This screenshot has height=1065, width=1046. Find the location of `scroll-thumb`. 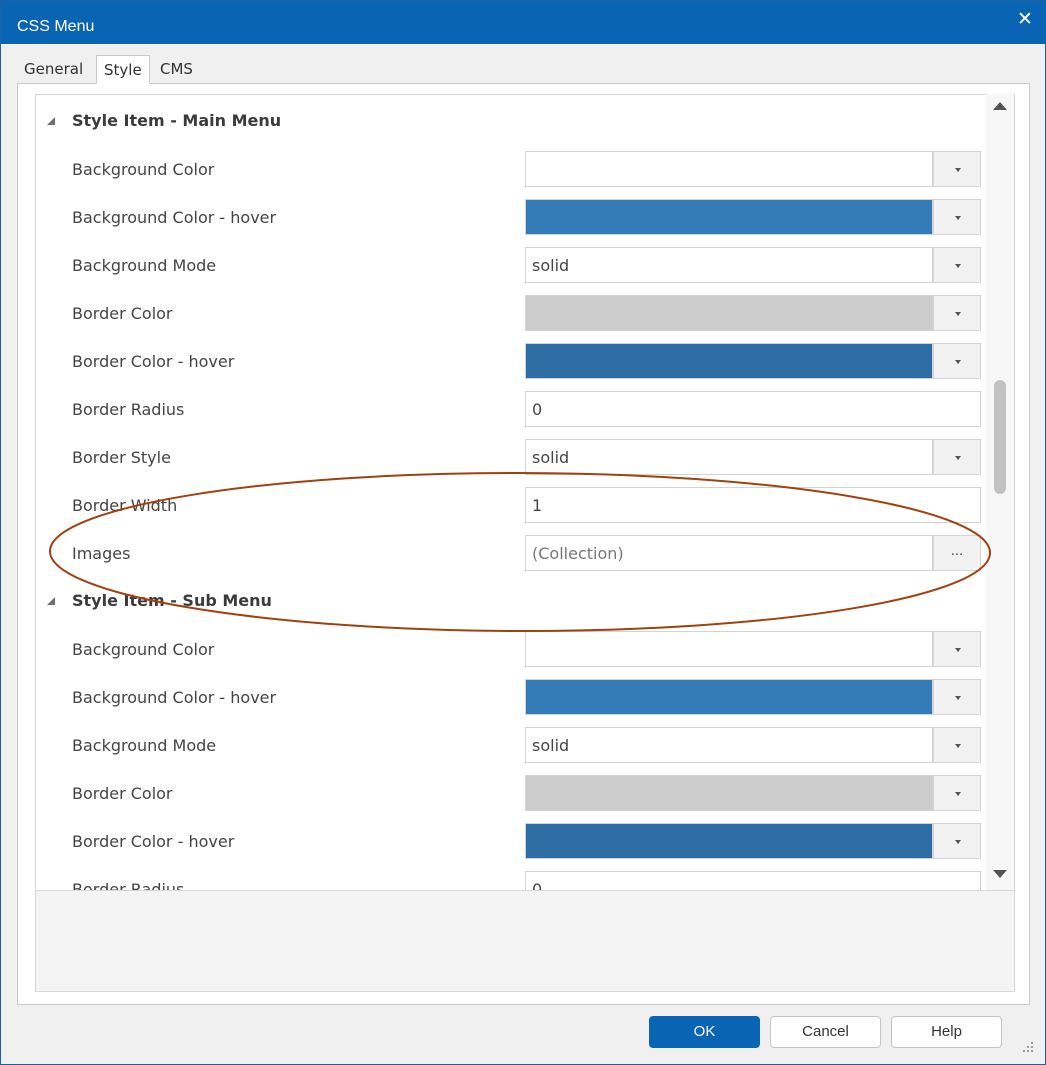

scroll-thumb is located at coordinates (1000, 437).